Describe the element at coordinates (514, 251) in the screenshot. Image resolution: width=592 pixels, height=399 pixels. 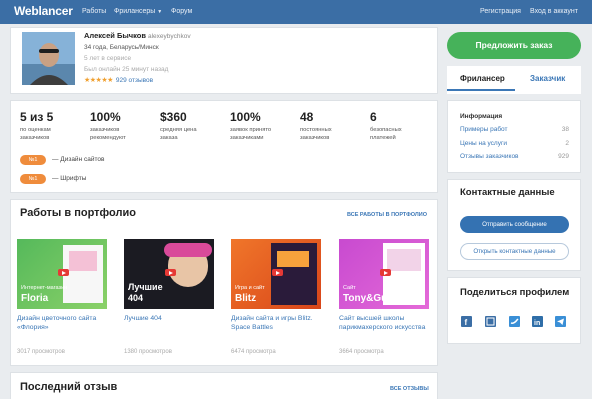
I see `open-contacts-button: Открыть контактные данные` at that location.